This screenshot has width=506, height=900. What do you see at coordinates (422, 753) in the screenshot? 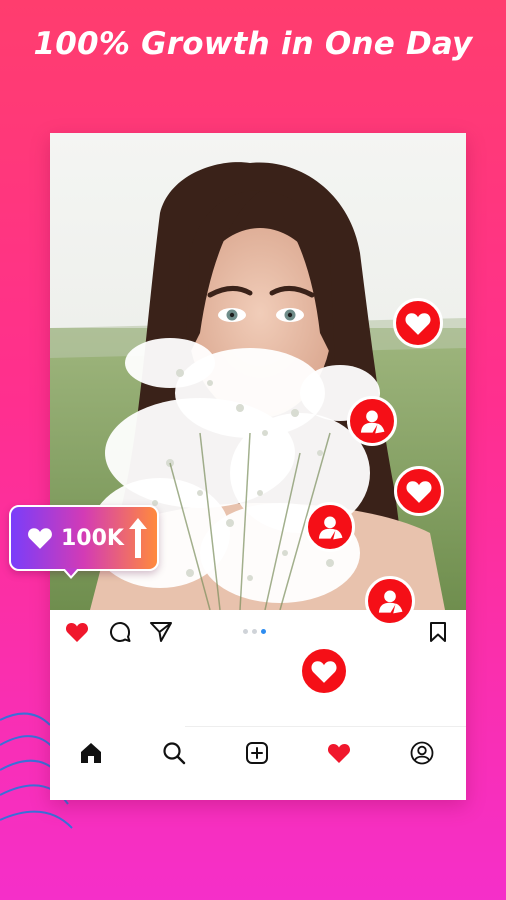
I see `profile-icon` at bounding box center [422, 753].